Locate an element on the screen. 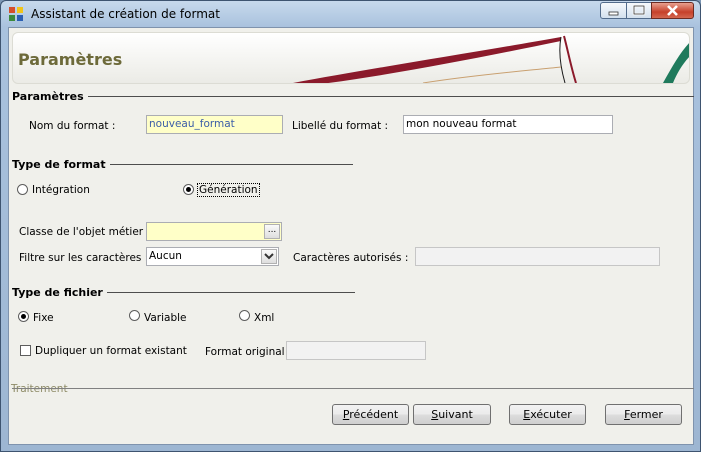  executer-button: Exécuter is located at coordinates (547, 414).